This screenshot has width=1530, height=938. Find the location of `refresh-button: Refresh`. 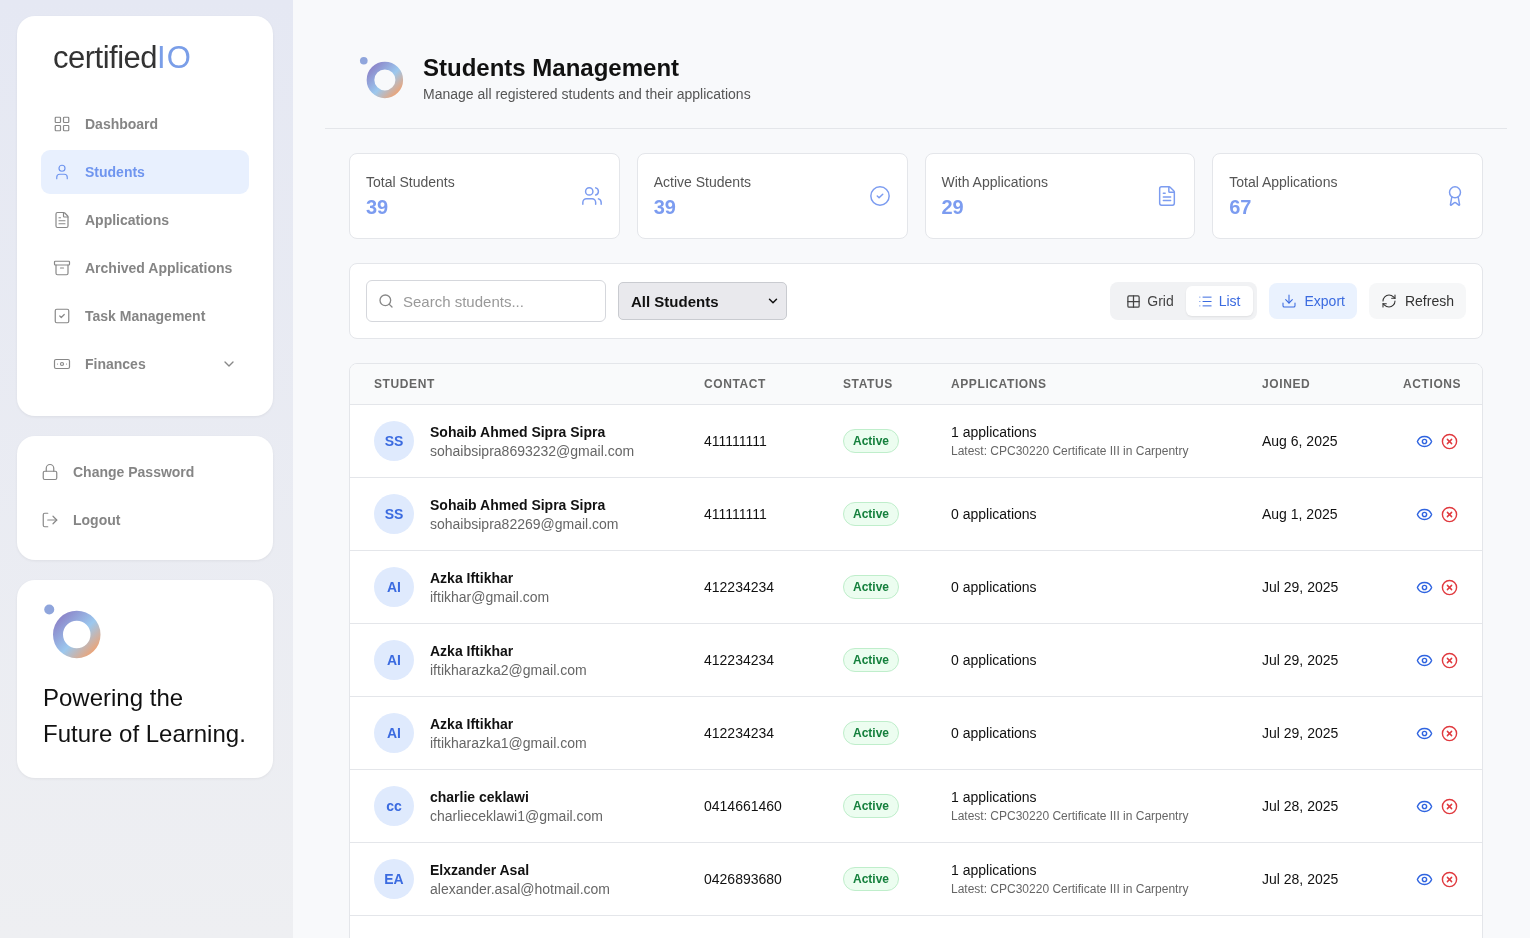

refresh-button: Refresh is located at coordinates (1417, 301).